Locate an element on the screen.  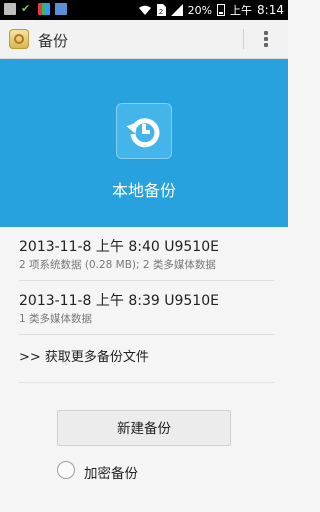
backup-title: 2013-11-8 上午 8:39 U9510E is located at coordinates (119, 301).